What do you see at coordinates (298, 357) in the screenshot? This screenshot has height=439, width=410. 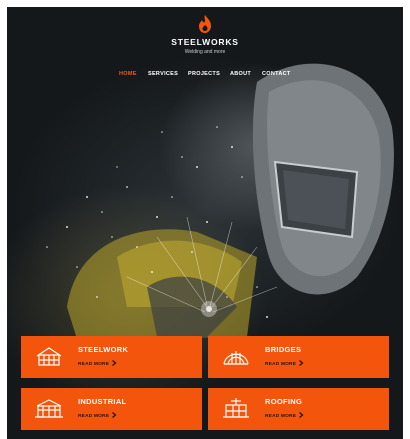 I see `service-card-bridges: BRIDGES READ MORE` at bounding box center [298, 357].